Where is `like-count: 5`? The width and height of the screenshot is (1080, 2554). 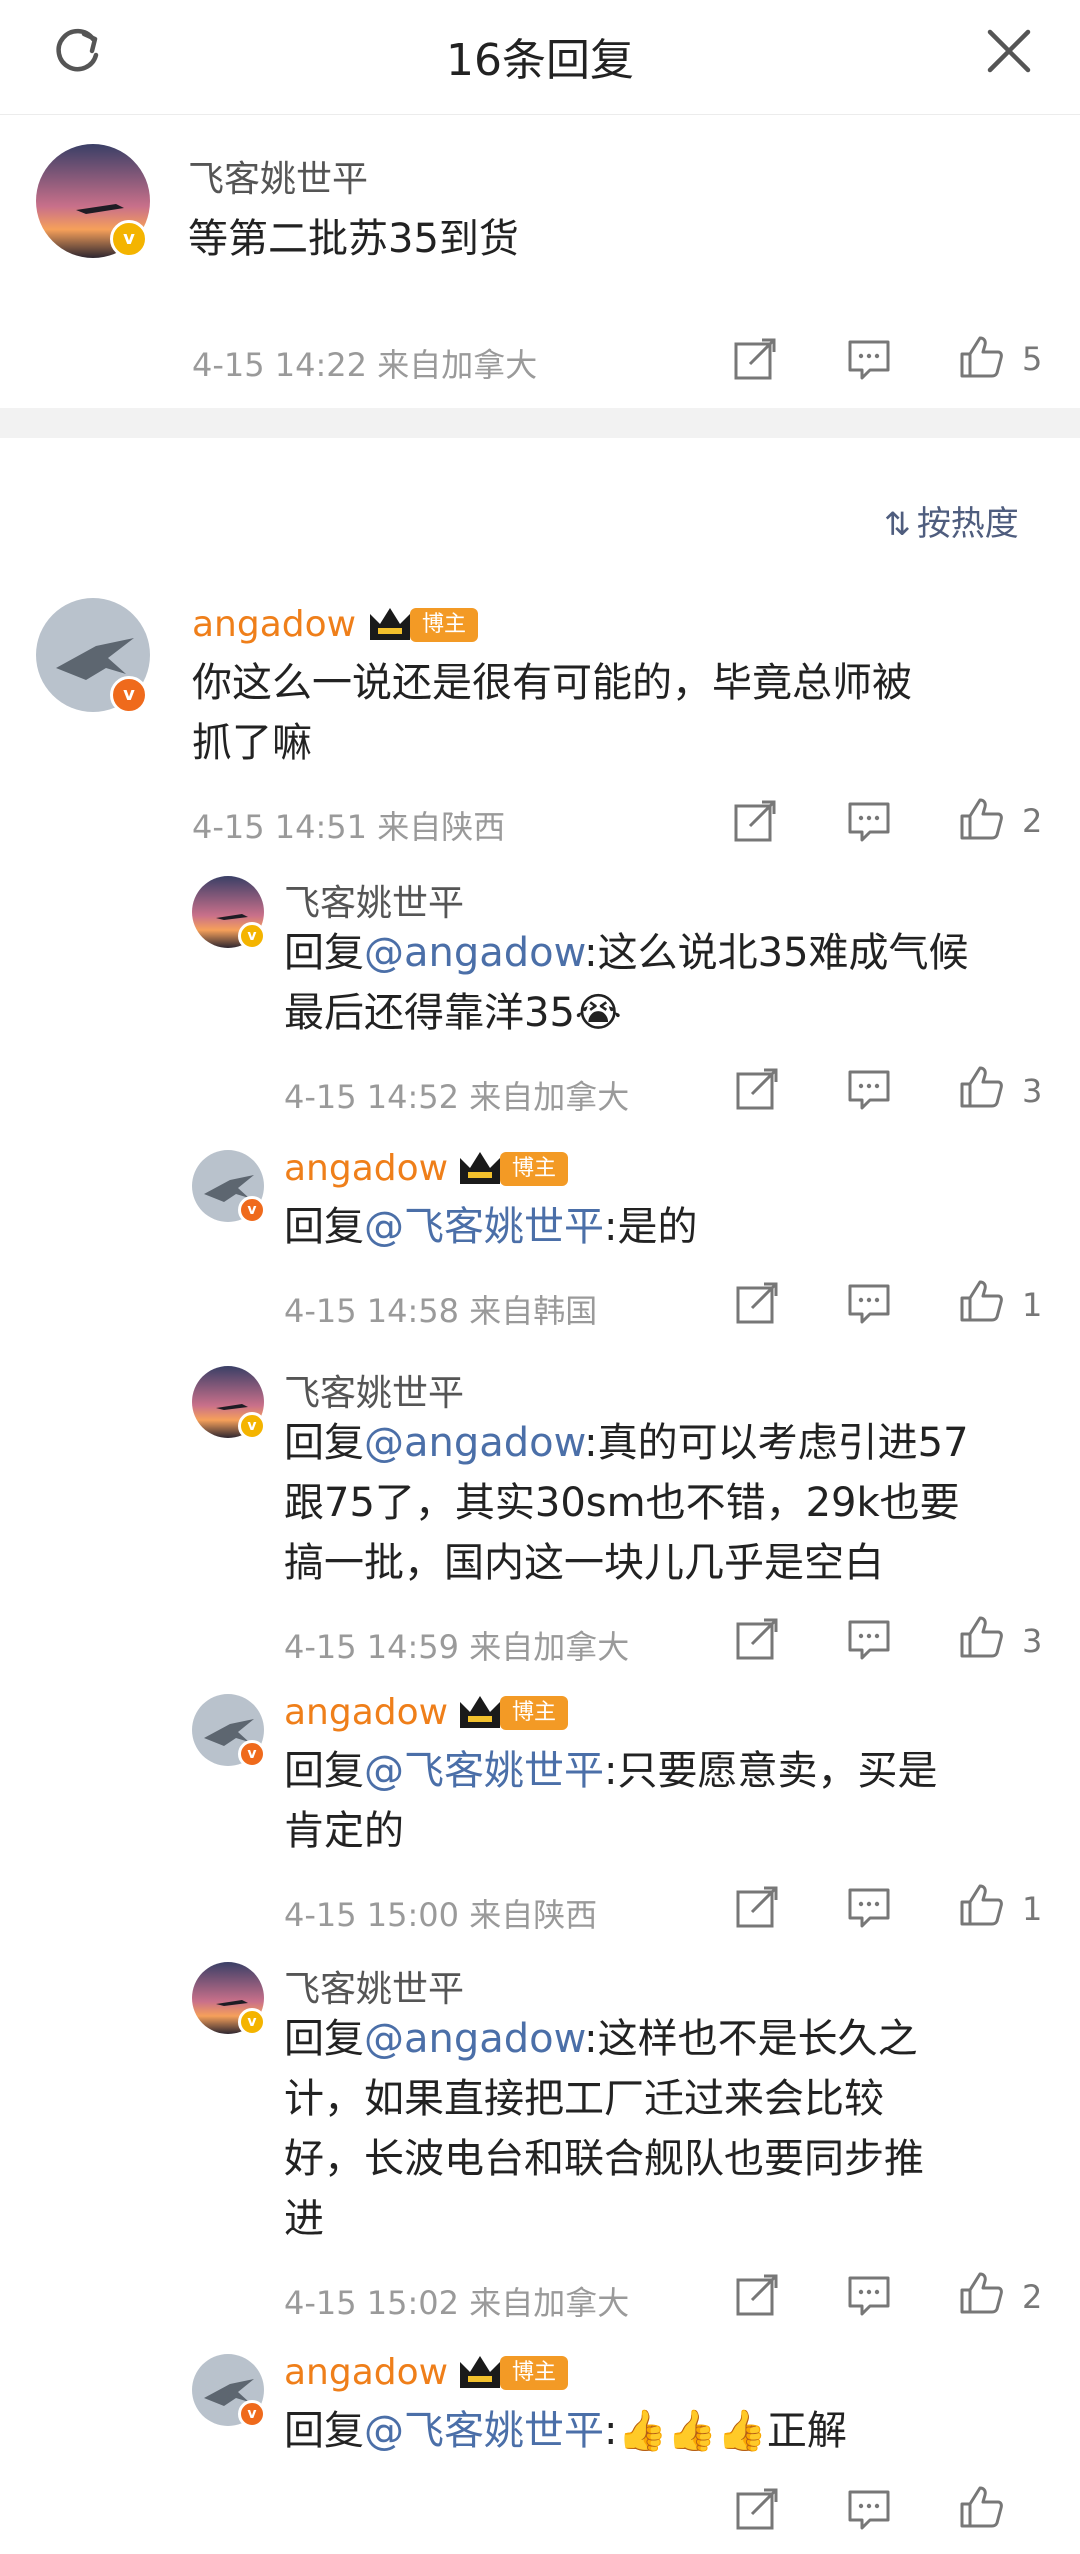 like-count: 5 is located at coordinates (1032, 359).